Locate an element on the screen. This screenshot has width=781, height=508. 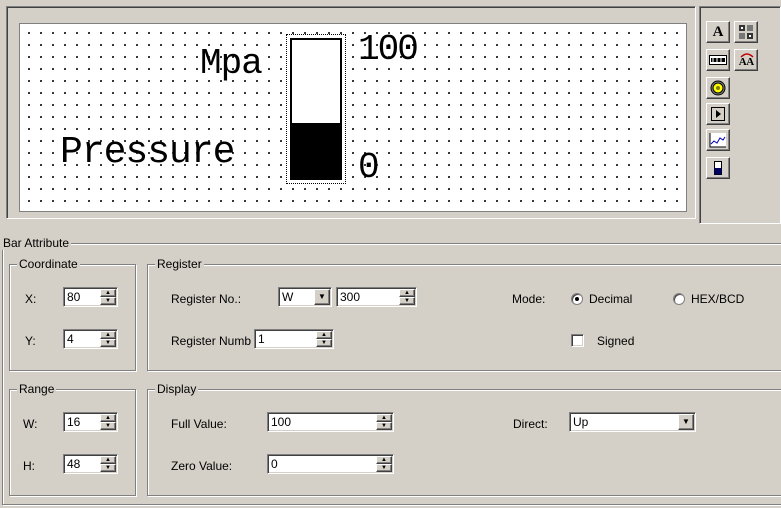
register-number-spinner: ▲ ▼ is located at coordinates (324, 339).